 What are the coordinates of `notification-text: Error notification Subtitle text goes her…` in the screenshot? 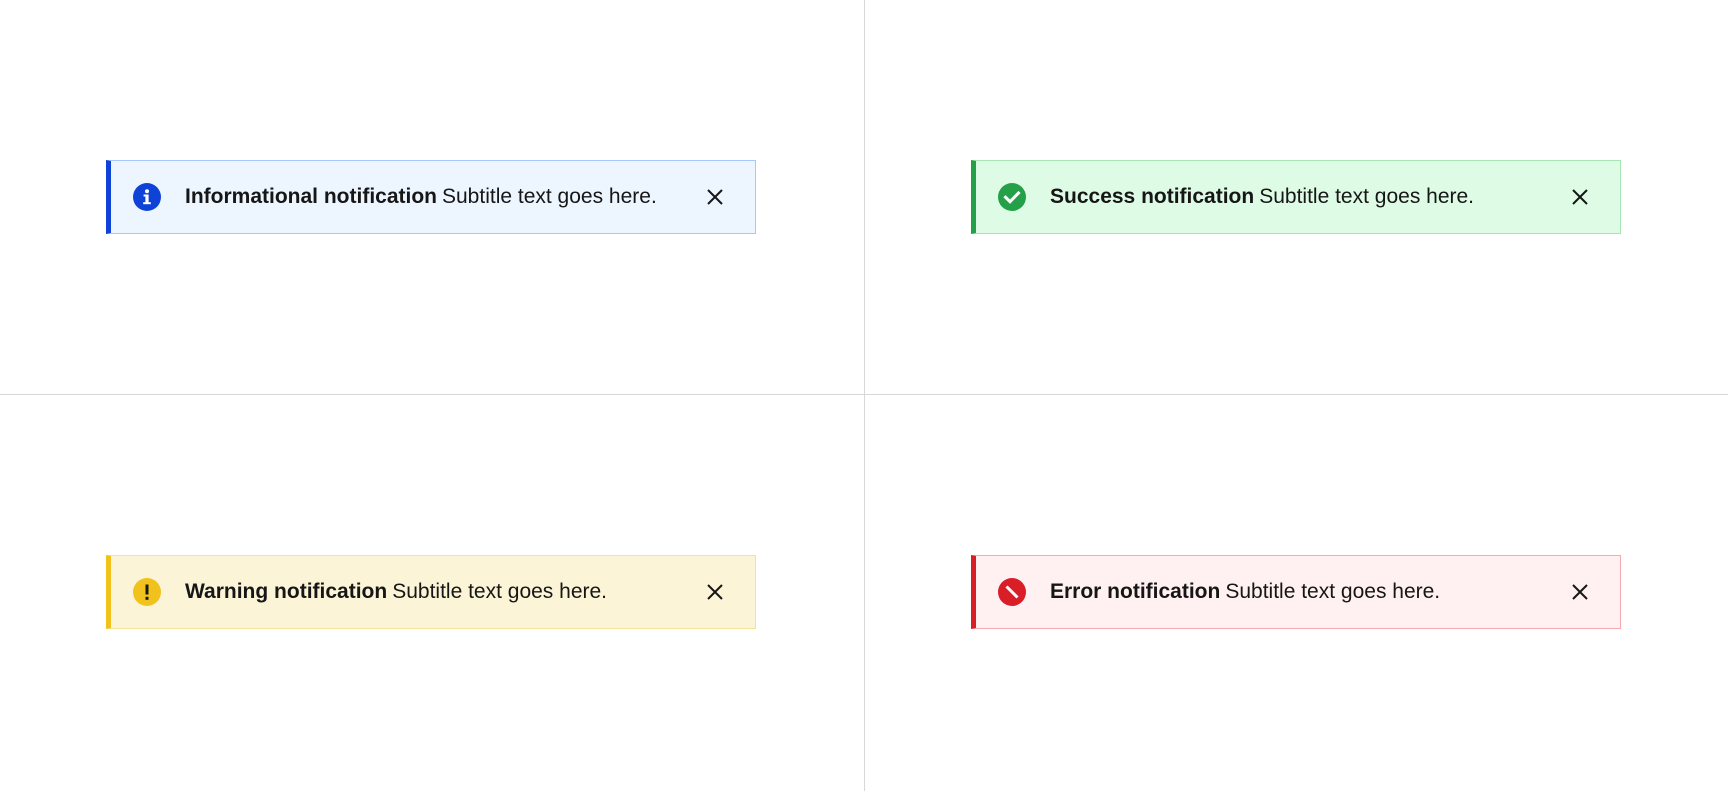 It's located at (1303, 592).